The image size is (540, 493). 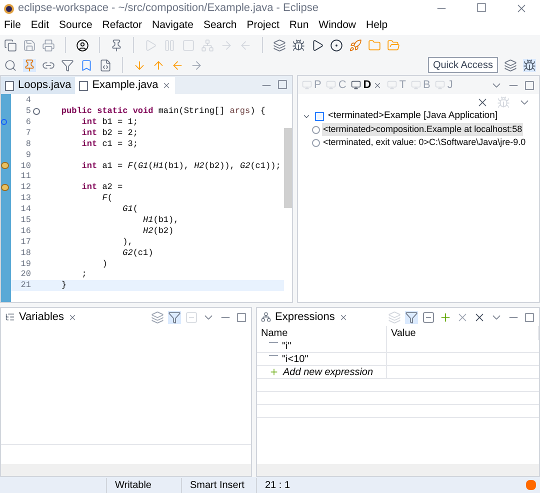 I want to click on line-number: 7, so click(x=27, y=133).